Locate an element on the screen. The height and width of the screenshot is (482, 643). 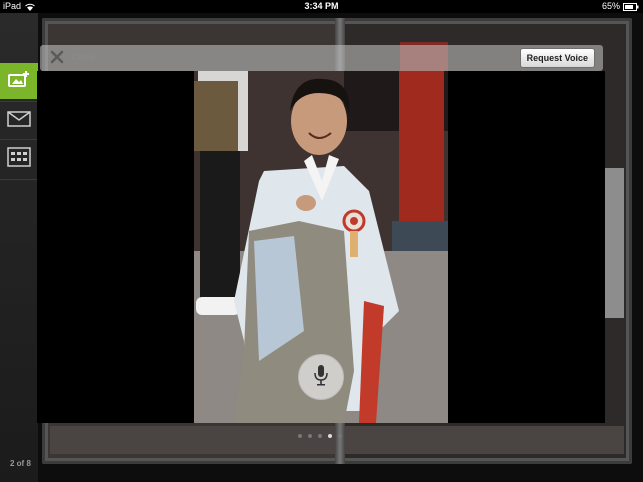
status-bar: iPad 3:34 PM 65% is located at coordinates (321, 6).